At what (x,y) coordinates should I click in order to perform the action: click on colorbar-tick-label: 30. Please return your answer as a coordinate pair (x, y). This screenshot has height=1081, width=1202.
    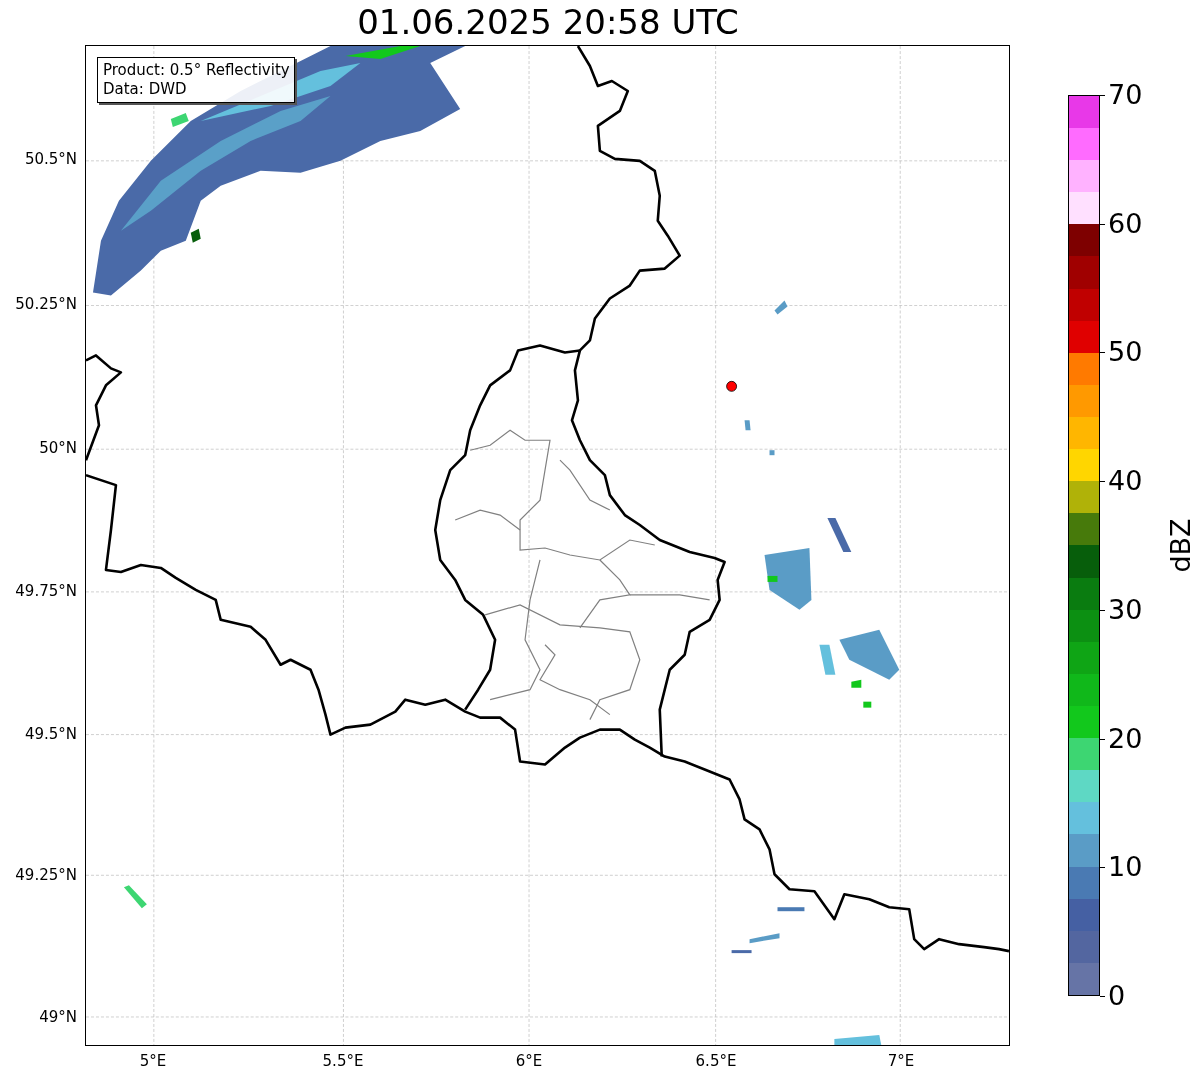
    Looking at the image, I should click on (1125, 609).